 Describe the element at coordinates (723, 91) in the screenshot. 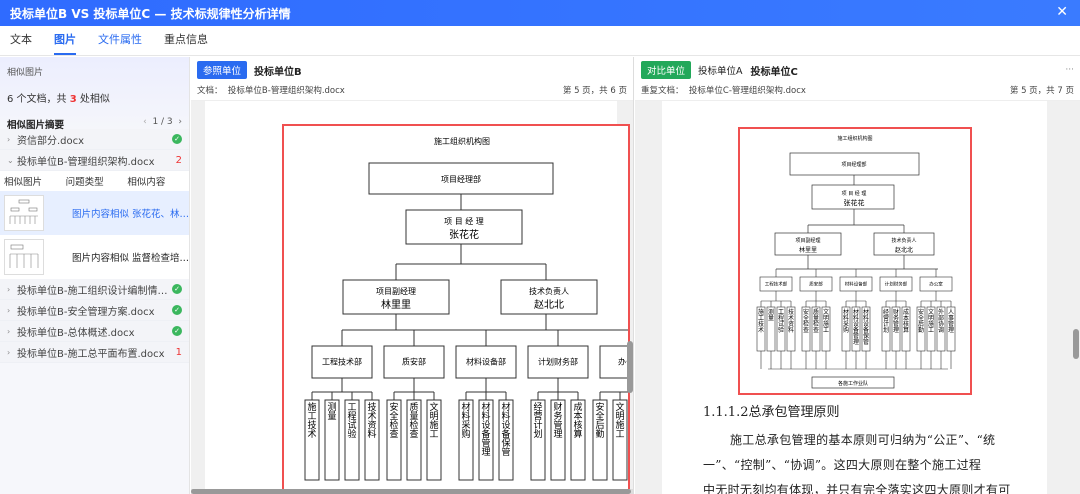

I see `compare-doc: 重复文档： 投标单位C-管理组织架构.docx` at that location.